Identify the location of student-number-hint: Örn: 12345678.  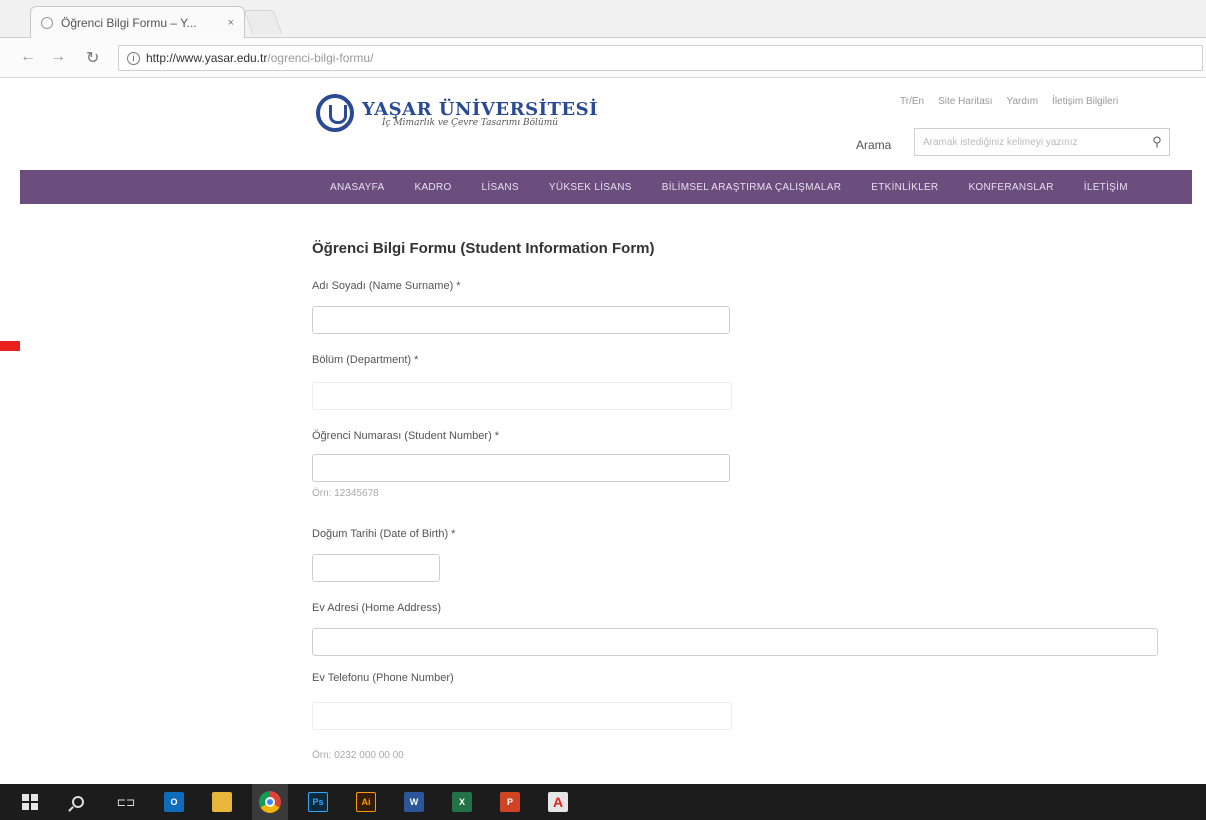
(345, 493).